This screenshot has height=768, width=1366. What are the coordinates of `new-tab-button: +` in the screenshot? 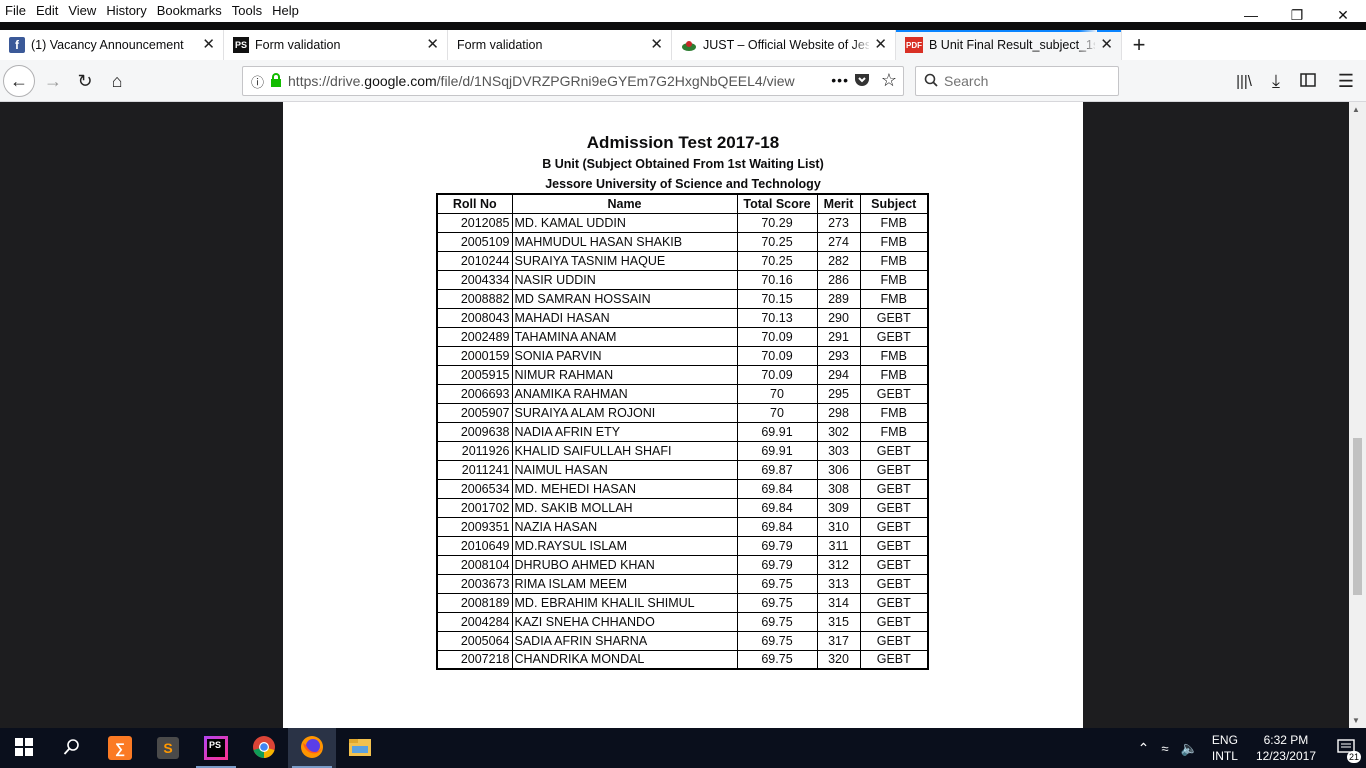 It's located at (1139, 45).